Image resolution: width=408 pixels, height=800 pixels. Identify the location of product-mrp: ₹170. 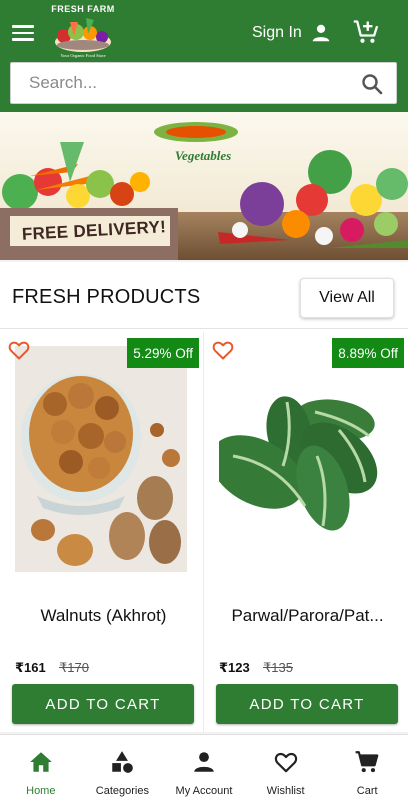
(74, 667).